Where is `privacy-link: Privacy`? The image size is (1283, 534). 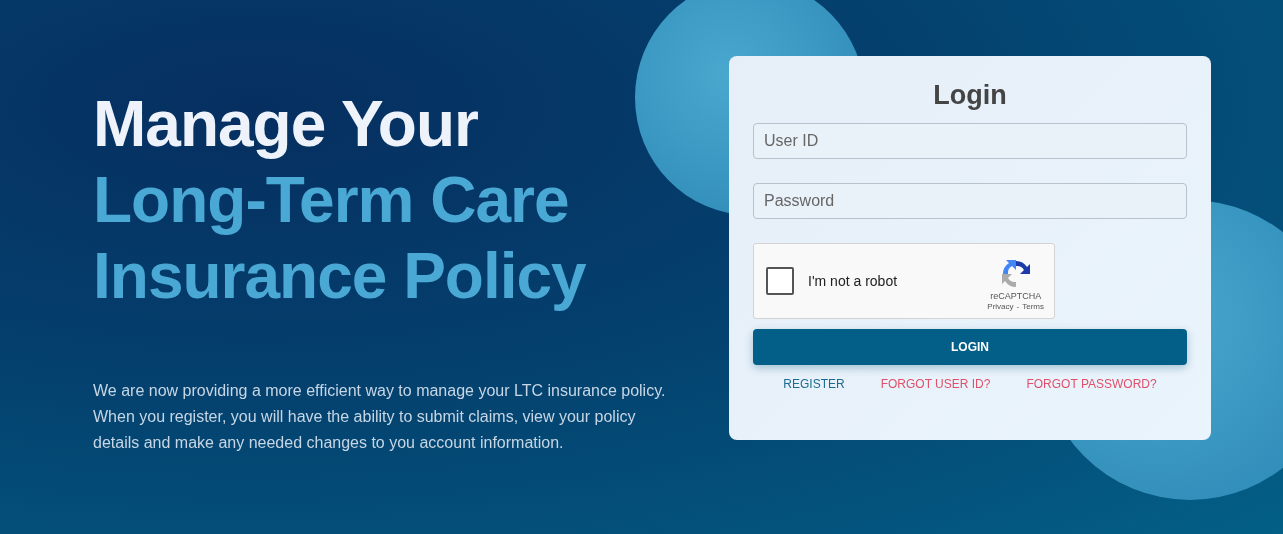 privacy-link: Privacy is located at coordinates (1000, 306).